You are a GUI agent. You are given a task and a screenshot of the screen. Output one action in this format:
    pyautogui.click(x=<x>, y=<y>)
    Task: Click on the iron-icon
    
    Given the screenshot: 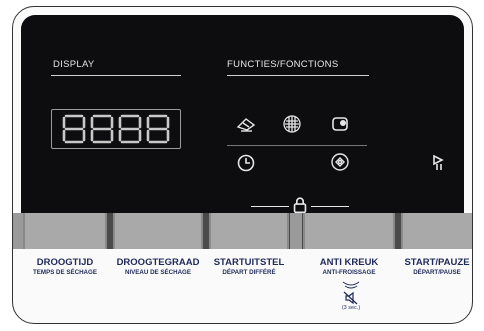 What is the action you would take?
    pyautogui.click(x=246, y=124)
    